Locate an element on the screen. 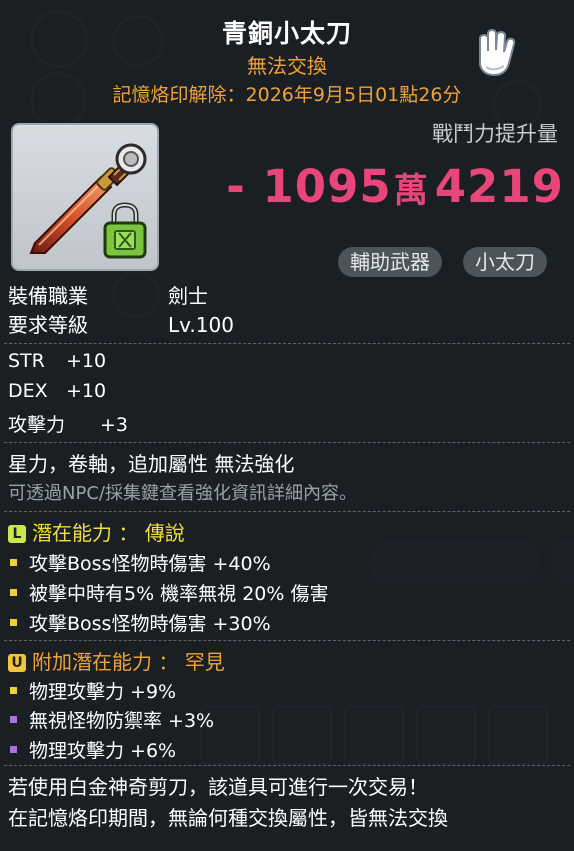  potential-line: 被擊中時有5% 機率無視 20% 傷害 is located at coordinates (169, 592).